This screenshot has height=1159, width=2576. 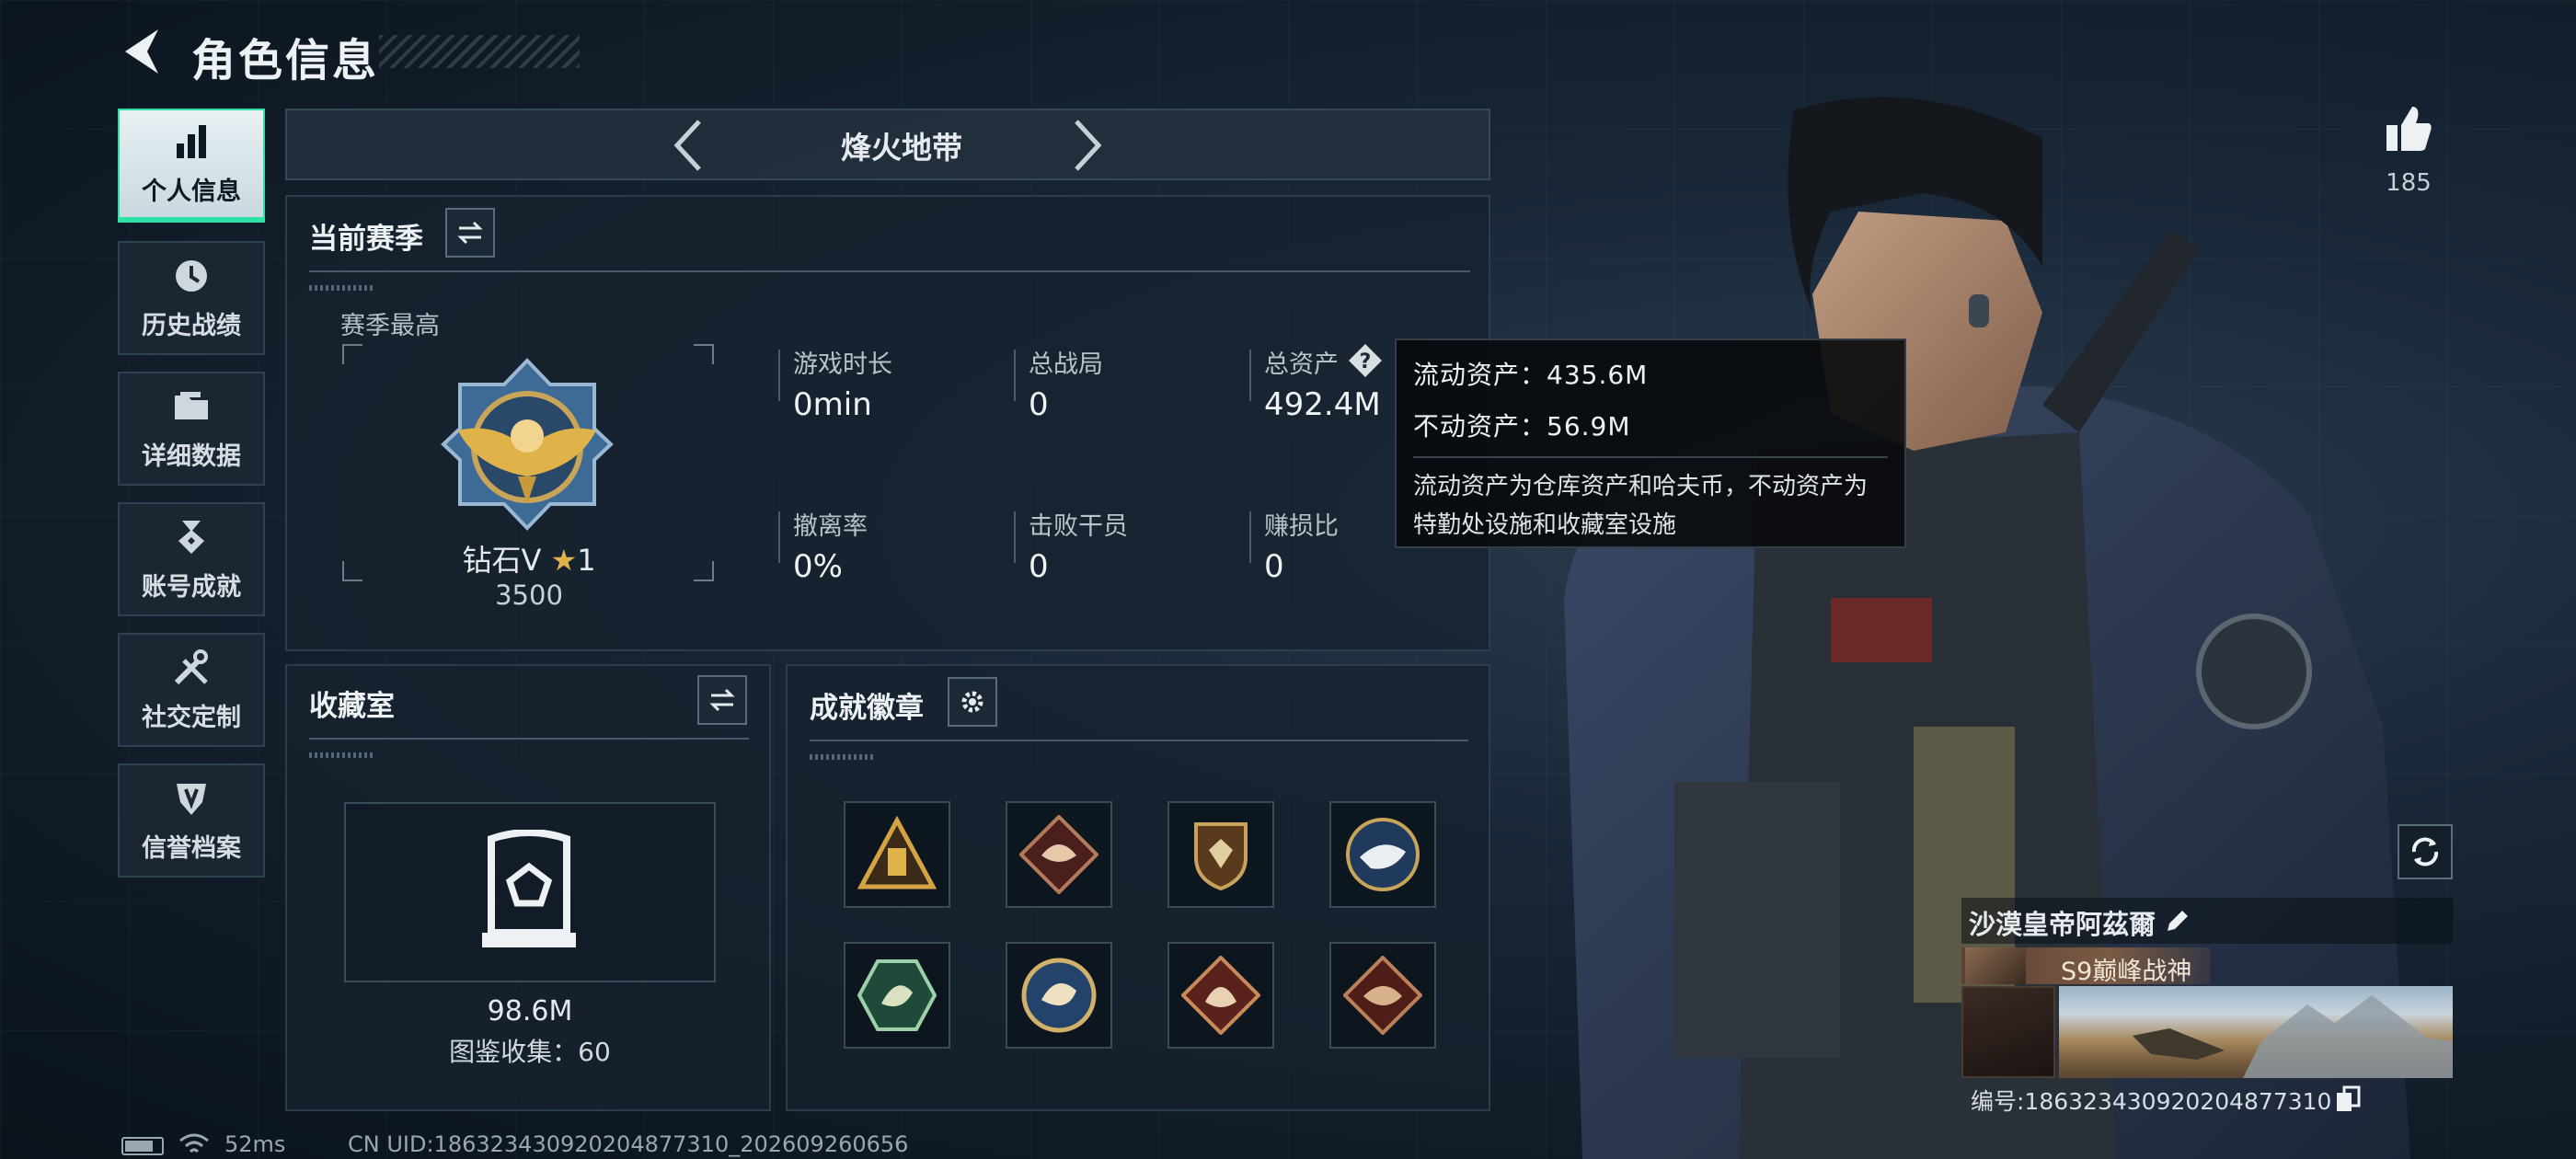 I want to click on copy-icon, so click(x=2348, y=1099).